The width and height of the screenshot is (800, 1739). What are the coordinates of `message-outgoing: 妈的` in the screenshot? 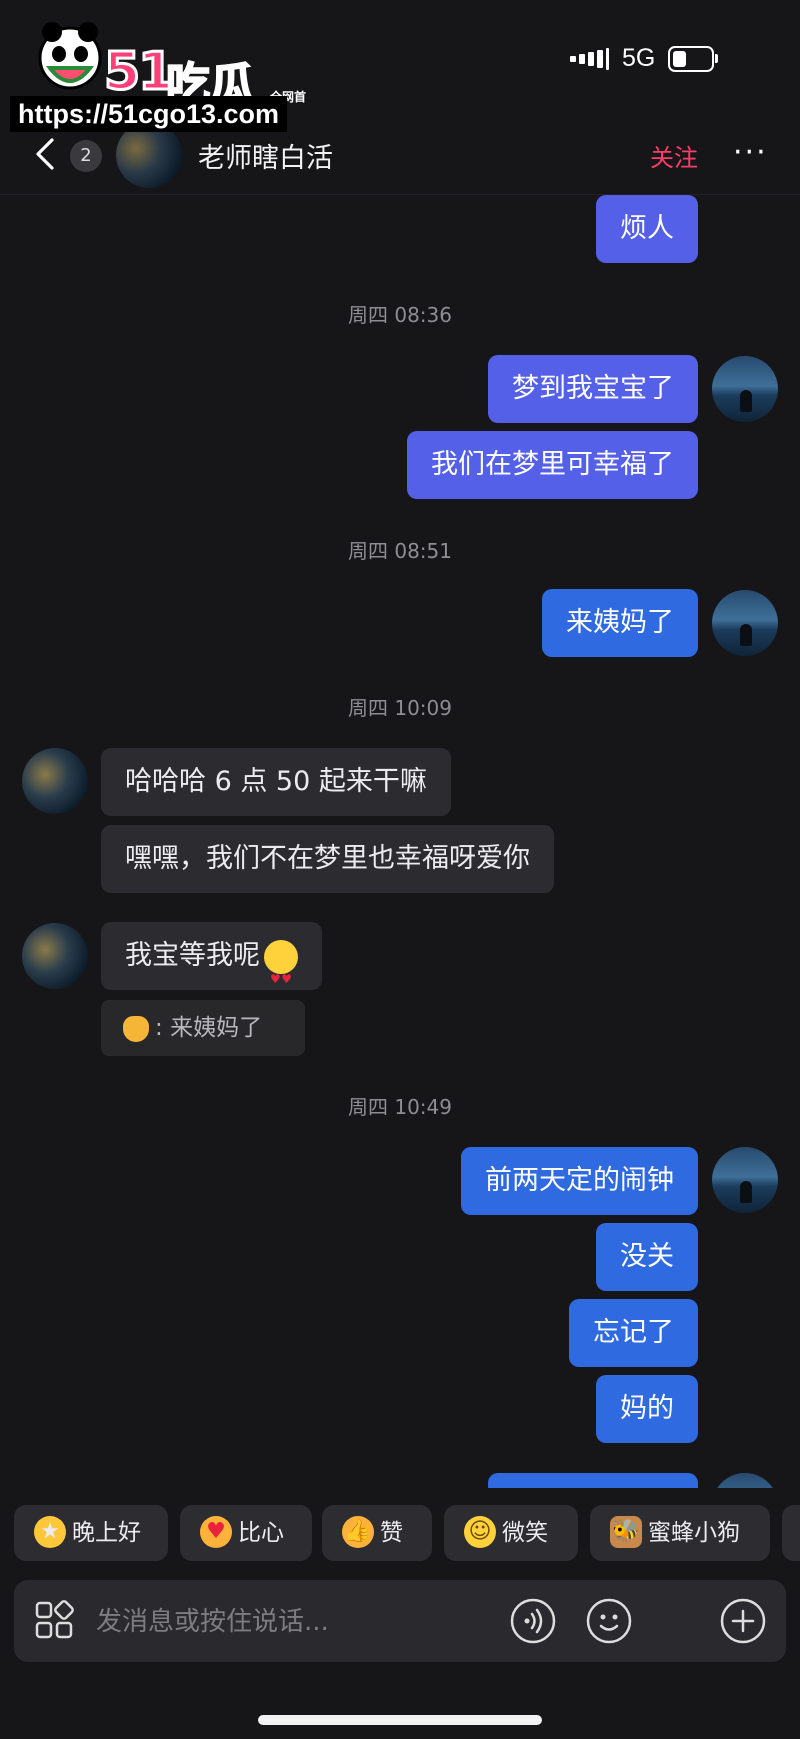 It's located at (647, 1409).